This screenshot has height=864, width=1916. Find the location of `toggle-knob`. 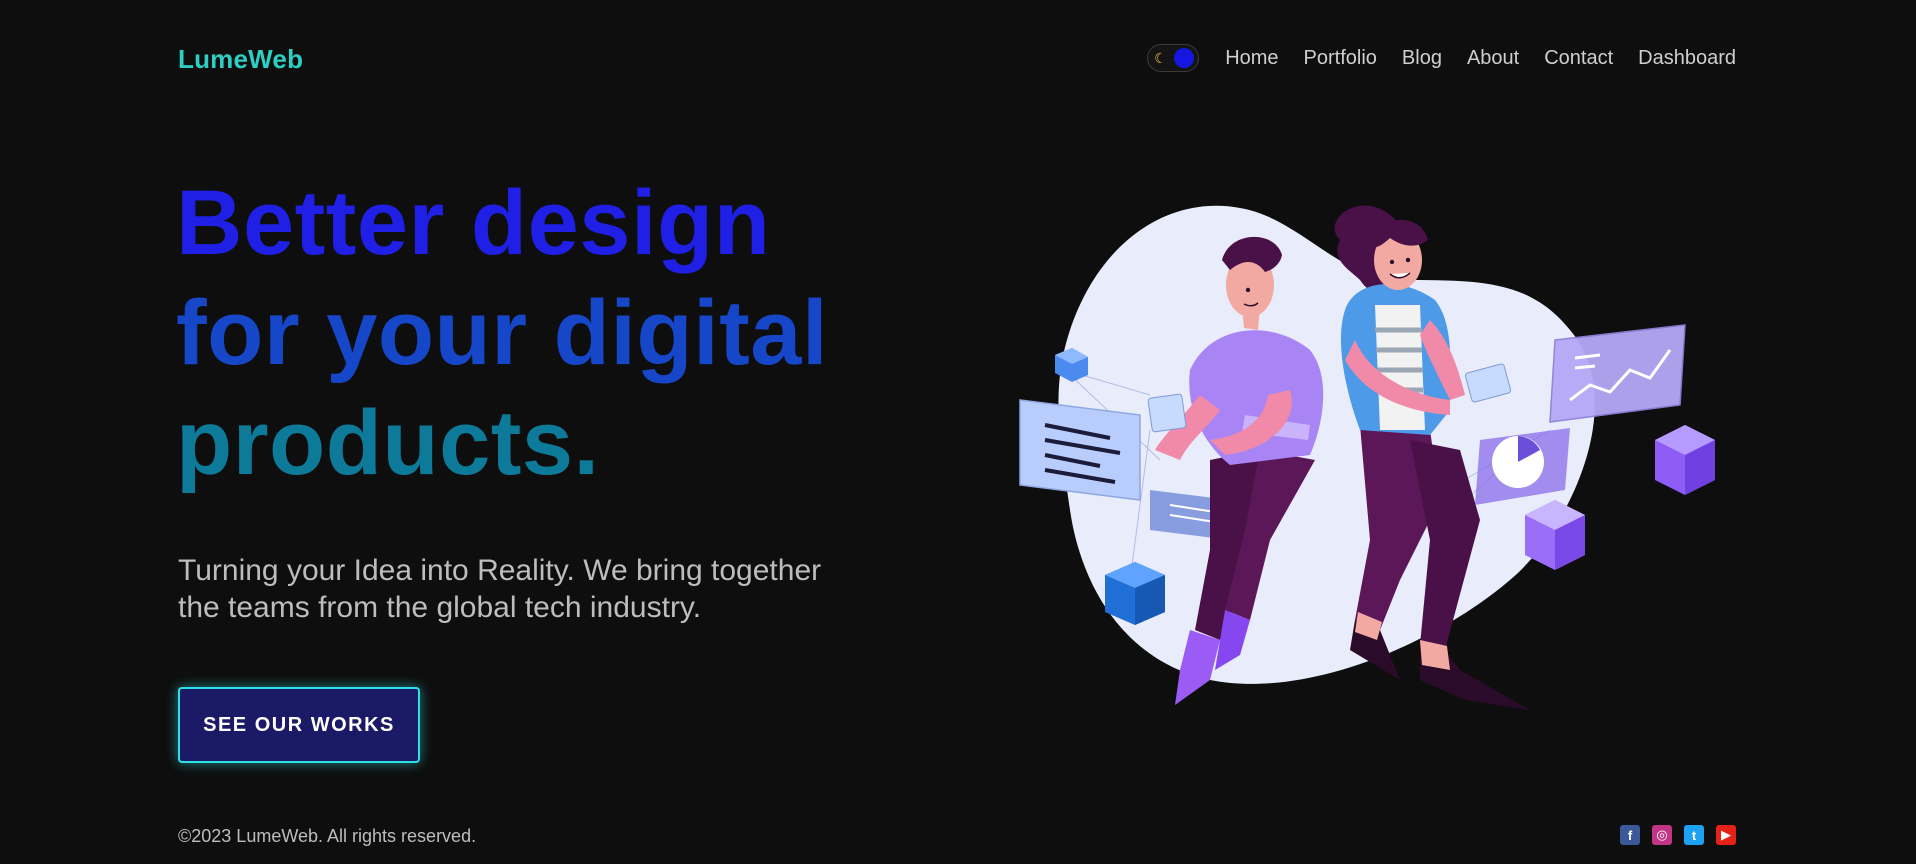

toggle-knob is located at coordinates (1184, 58).